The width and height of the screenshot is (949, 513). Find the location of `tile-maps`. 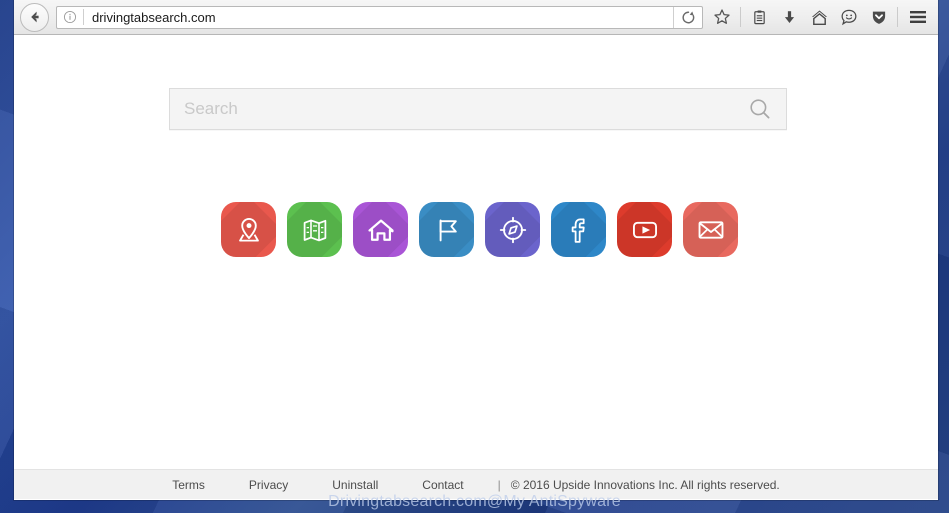

tile-maps is located at coordinates (314, 229).